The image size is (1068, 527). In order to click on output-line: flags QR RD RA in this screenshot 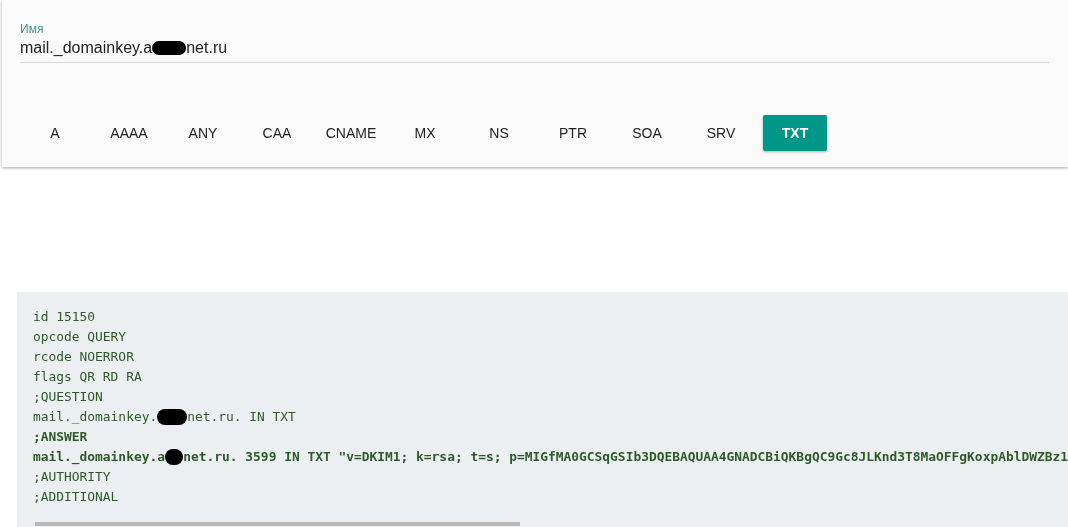, I will do `click(87, 377)`.